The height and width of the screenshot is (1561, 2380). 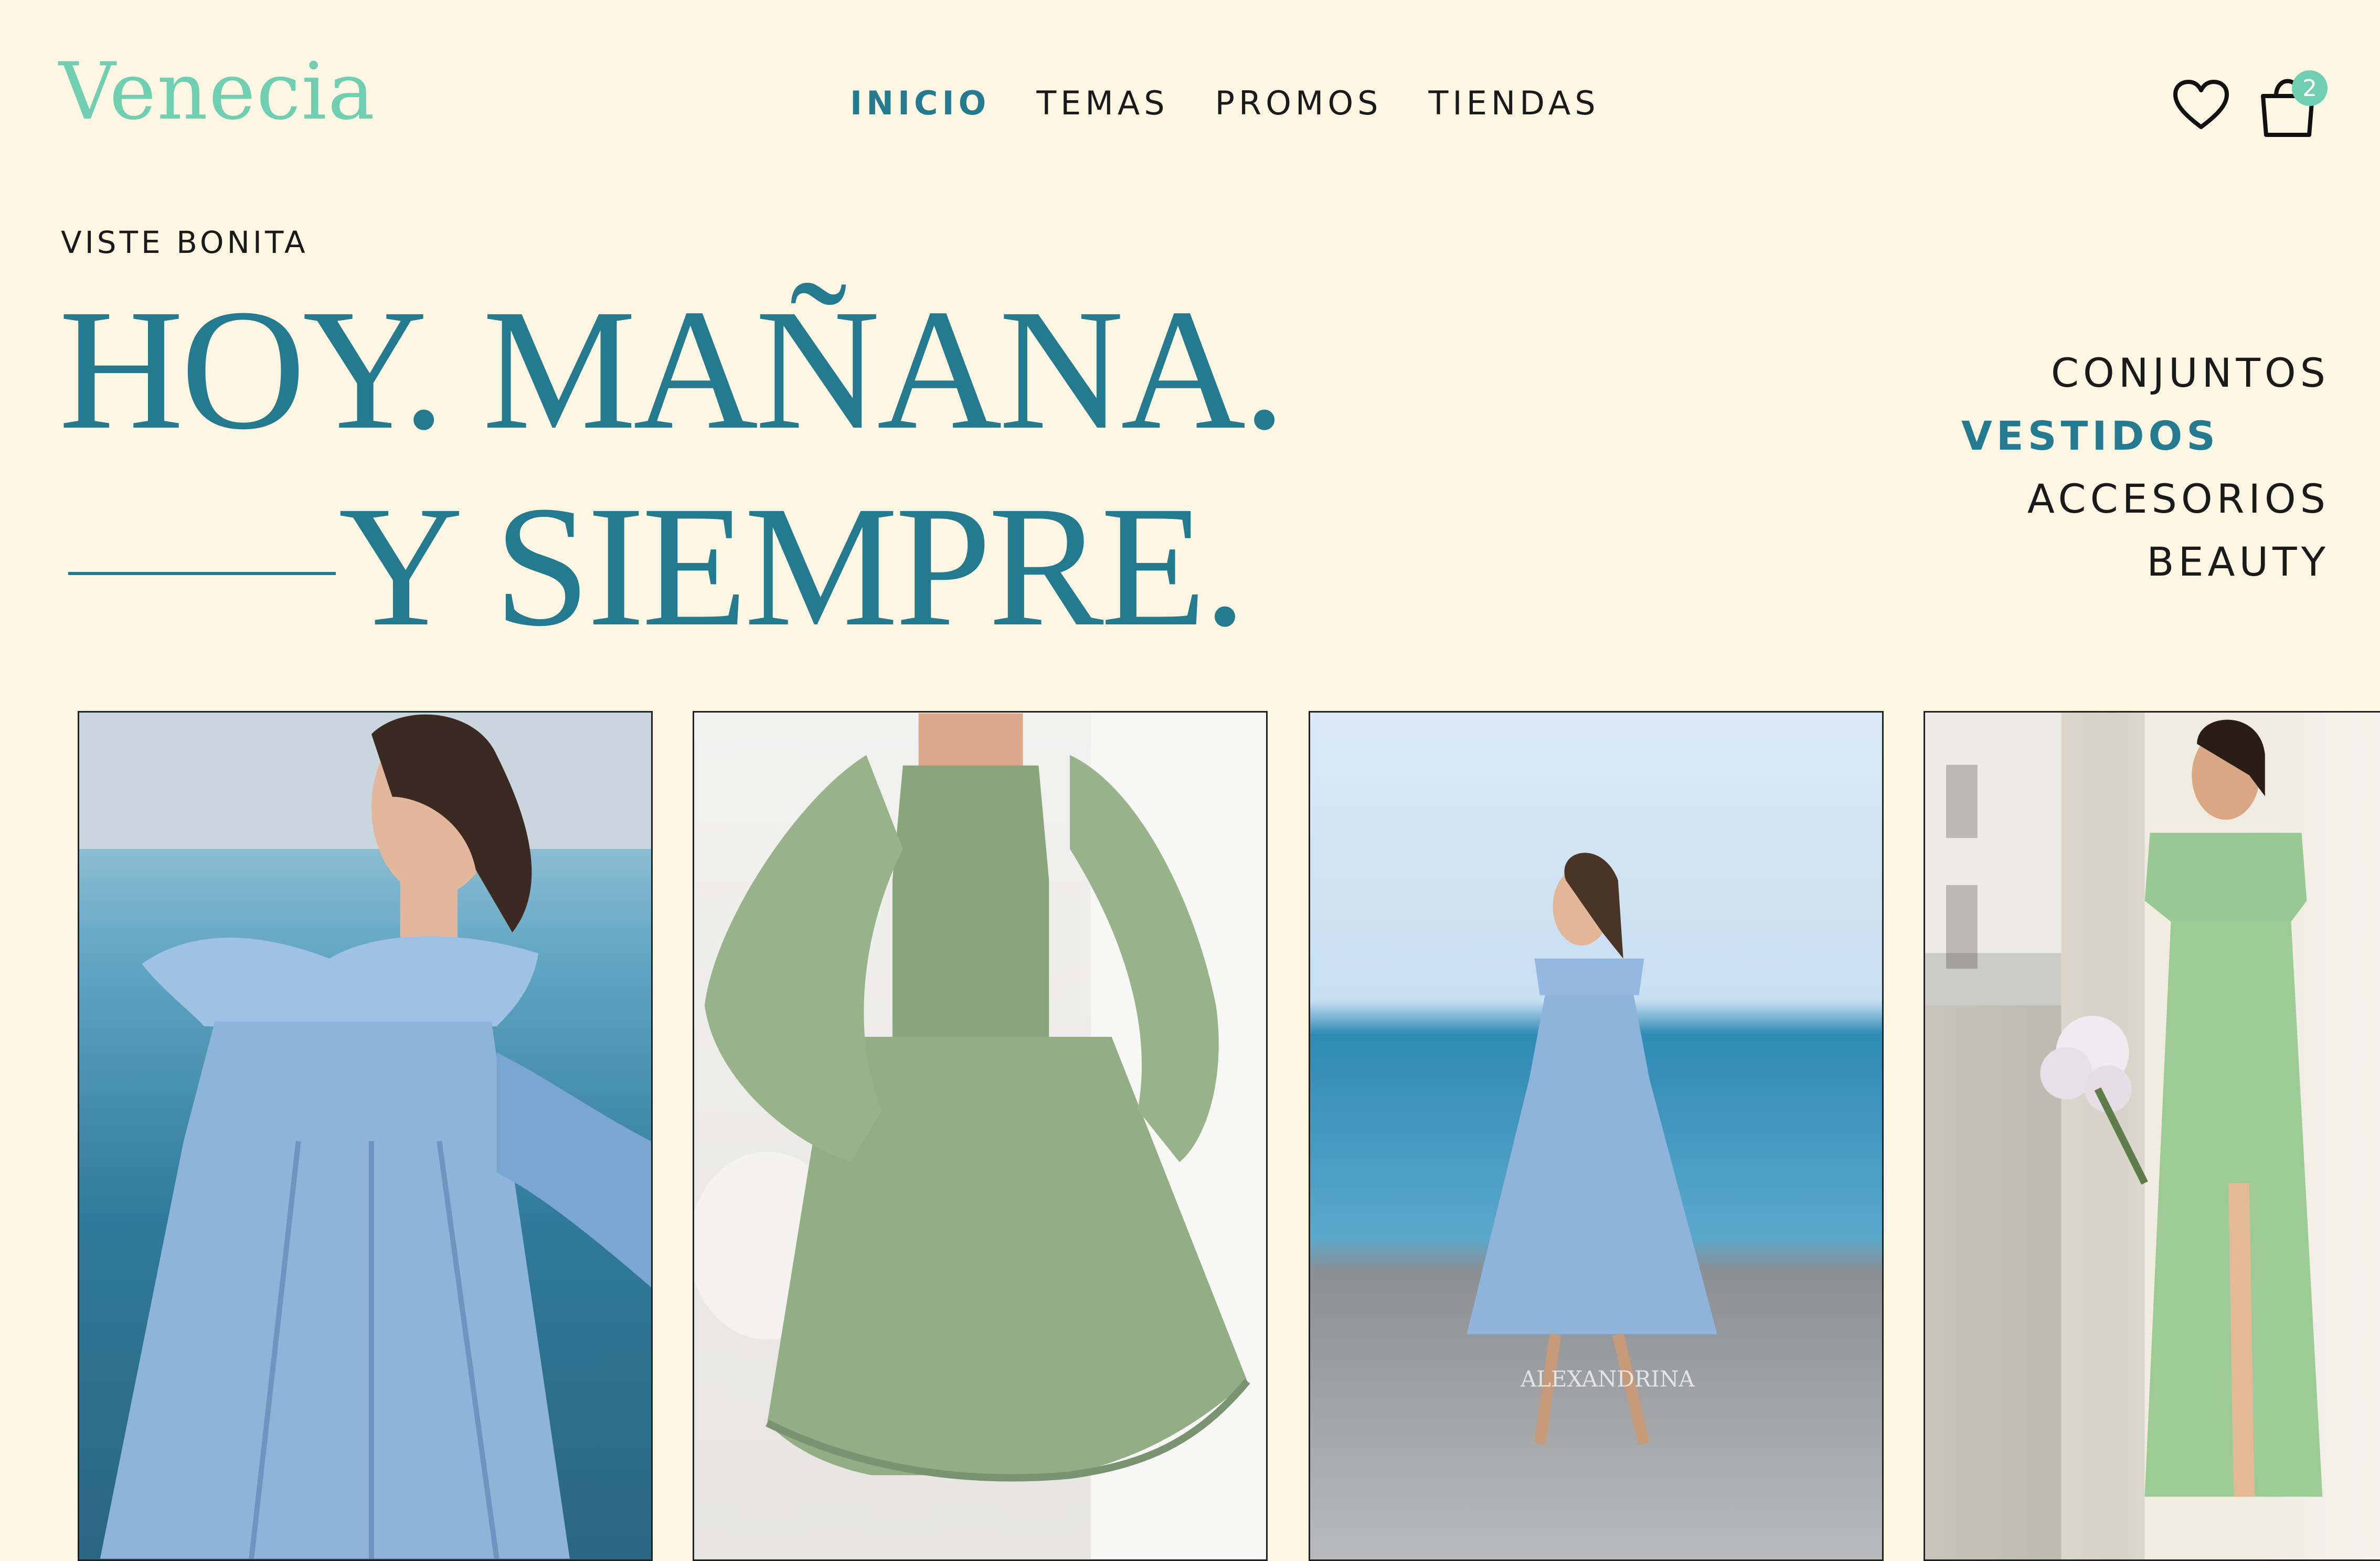 I want to click on category-menu: CONJUNTOS VESTIDOS ACCESORIOS BEAUTY, so click(x=2145, y=467).